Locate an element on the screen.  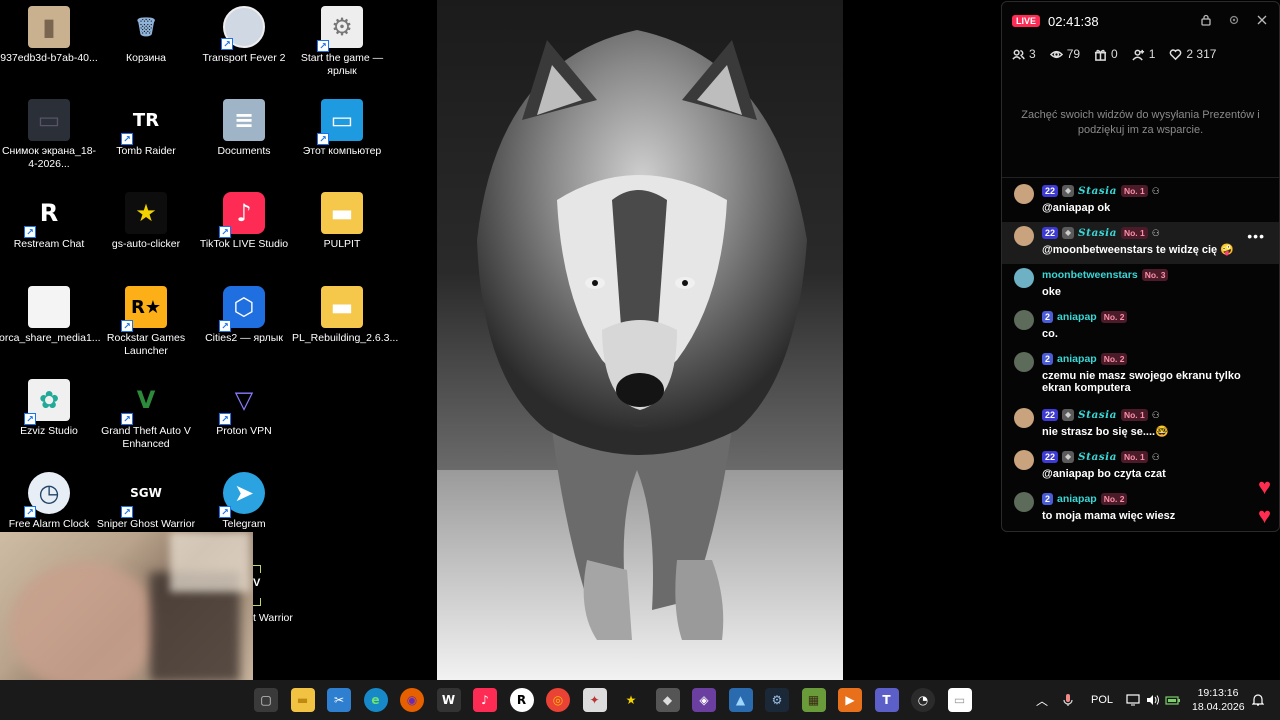
network-icon is located at coordinates (1133, 700).